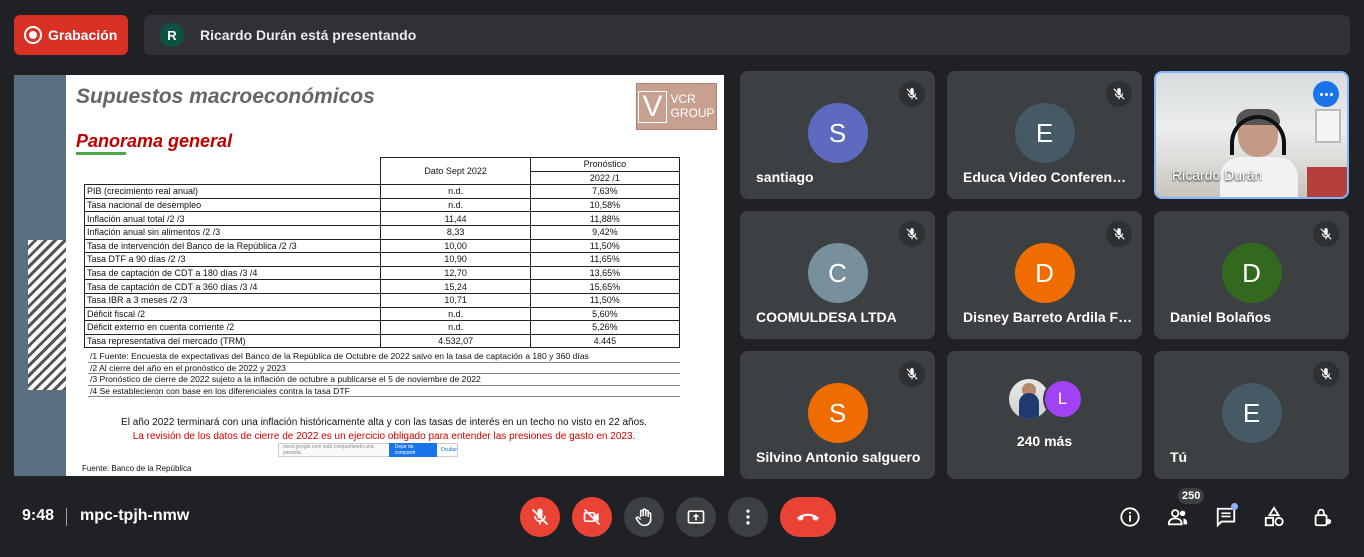  What do you see at coordinates (455, 300) in the screenshot?
I see `row-dato: 10,71` at bounding box center [455, 300].